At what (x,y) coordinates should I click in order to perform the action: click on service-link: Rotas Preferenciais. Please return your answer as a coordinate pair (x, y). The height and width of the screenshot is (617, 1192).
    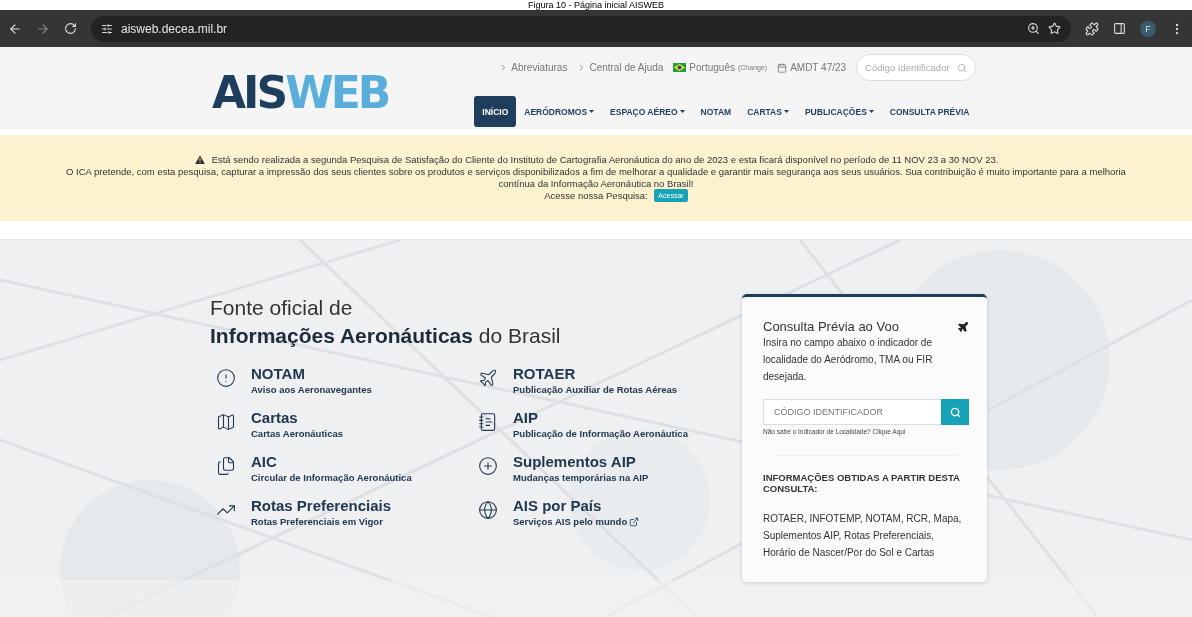
    Looking at the image, I should click on (321, 506).